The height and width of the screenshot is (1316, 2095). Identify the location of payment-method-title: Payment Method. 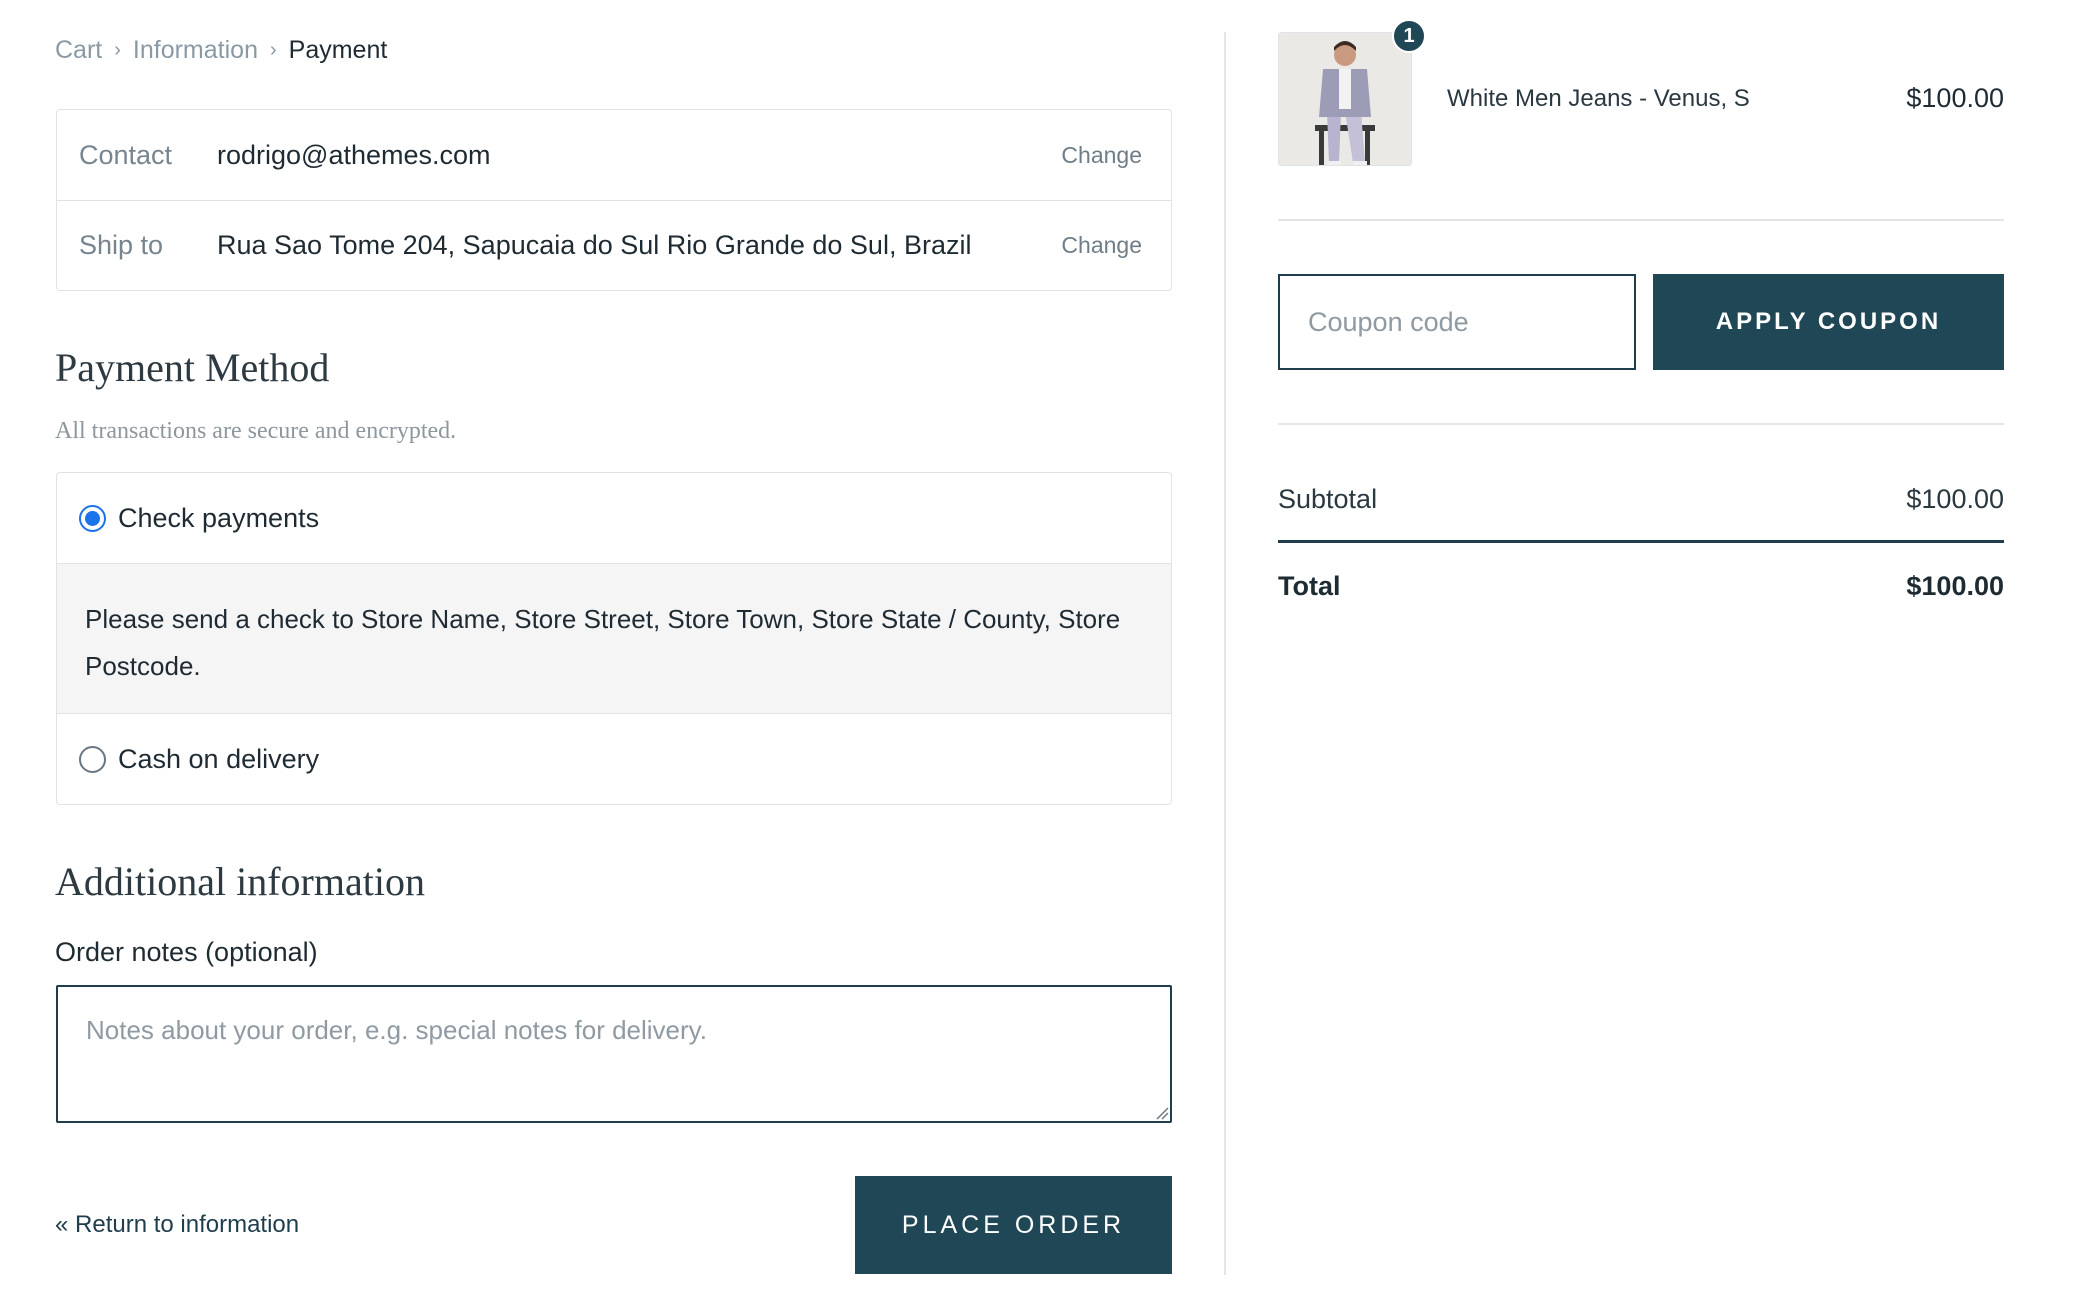
(192, 367).